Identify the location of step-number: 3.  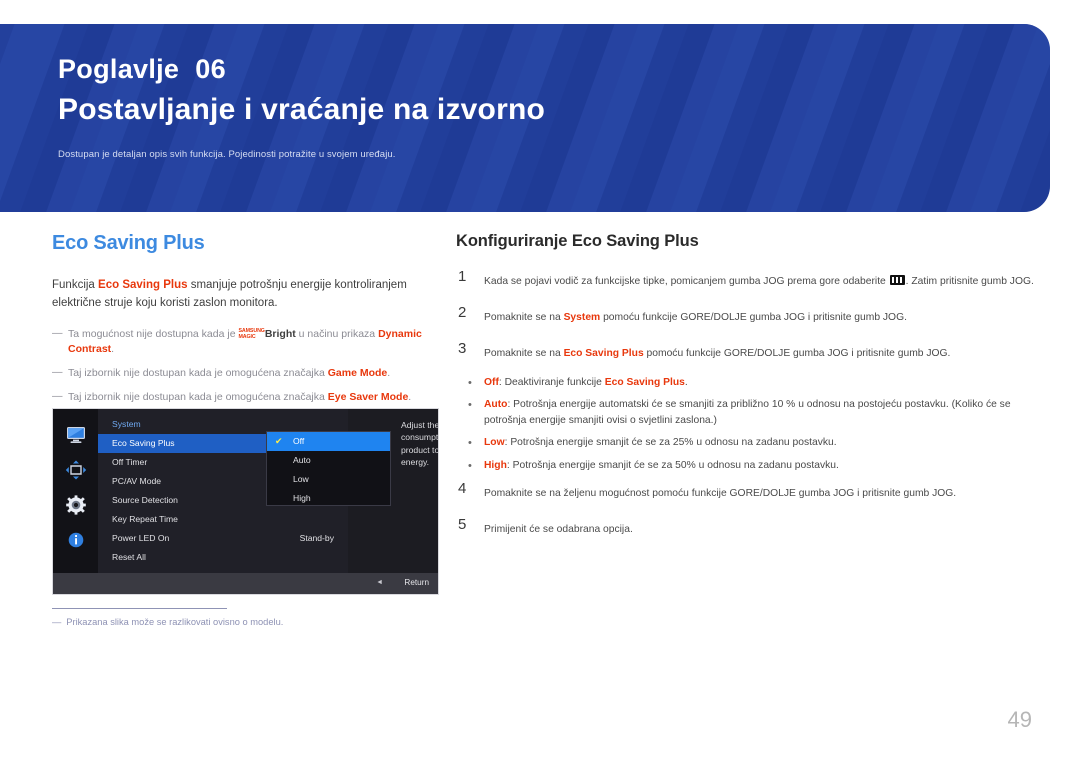
(462, 348).